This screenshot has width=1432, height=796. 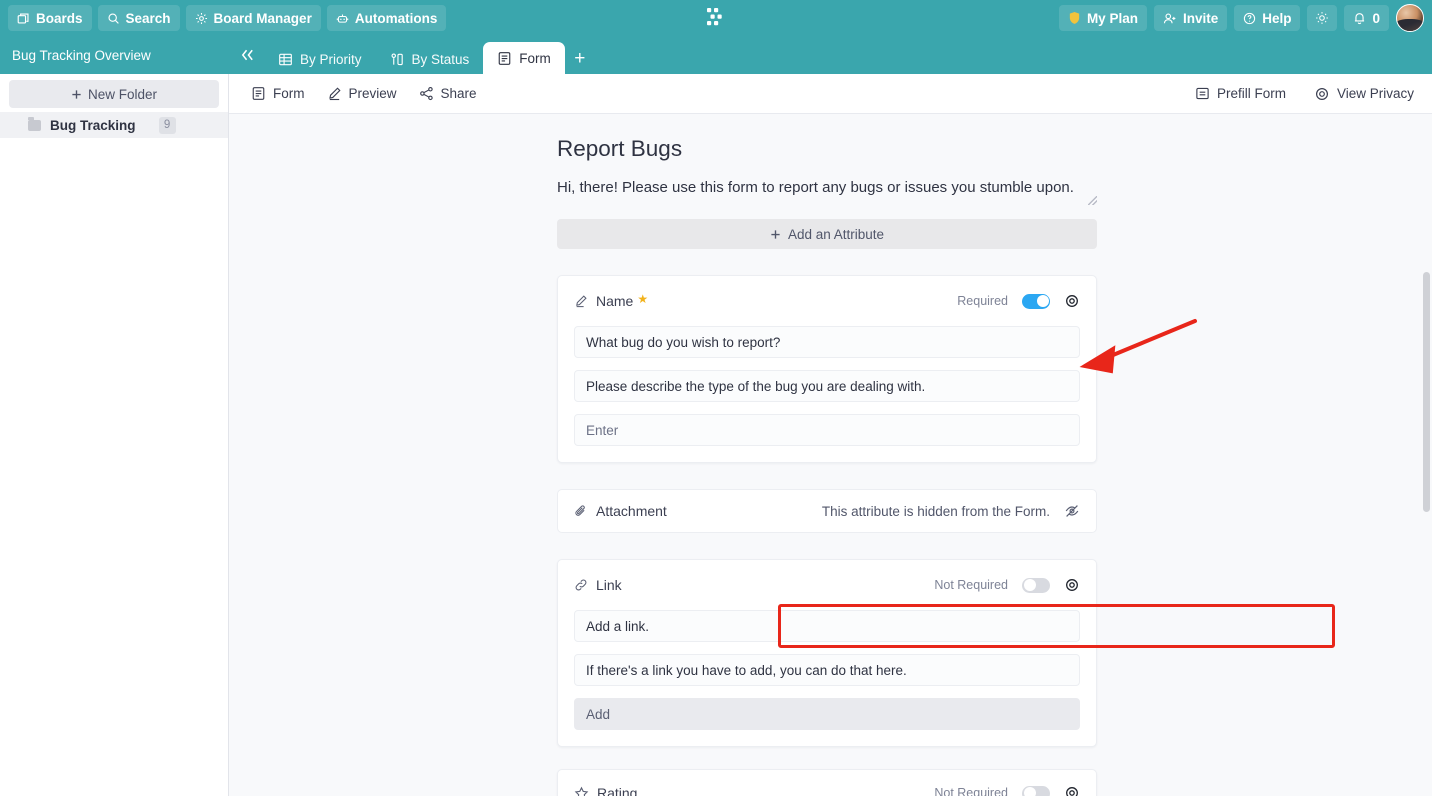 I want to click on resize-grip-icon, so click(x=1092, y=200).